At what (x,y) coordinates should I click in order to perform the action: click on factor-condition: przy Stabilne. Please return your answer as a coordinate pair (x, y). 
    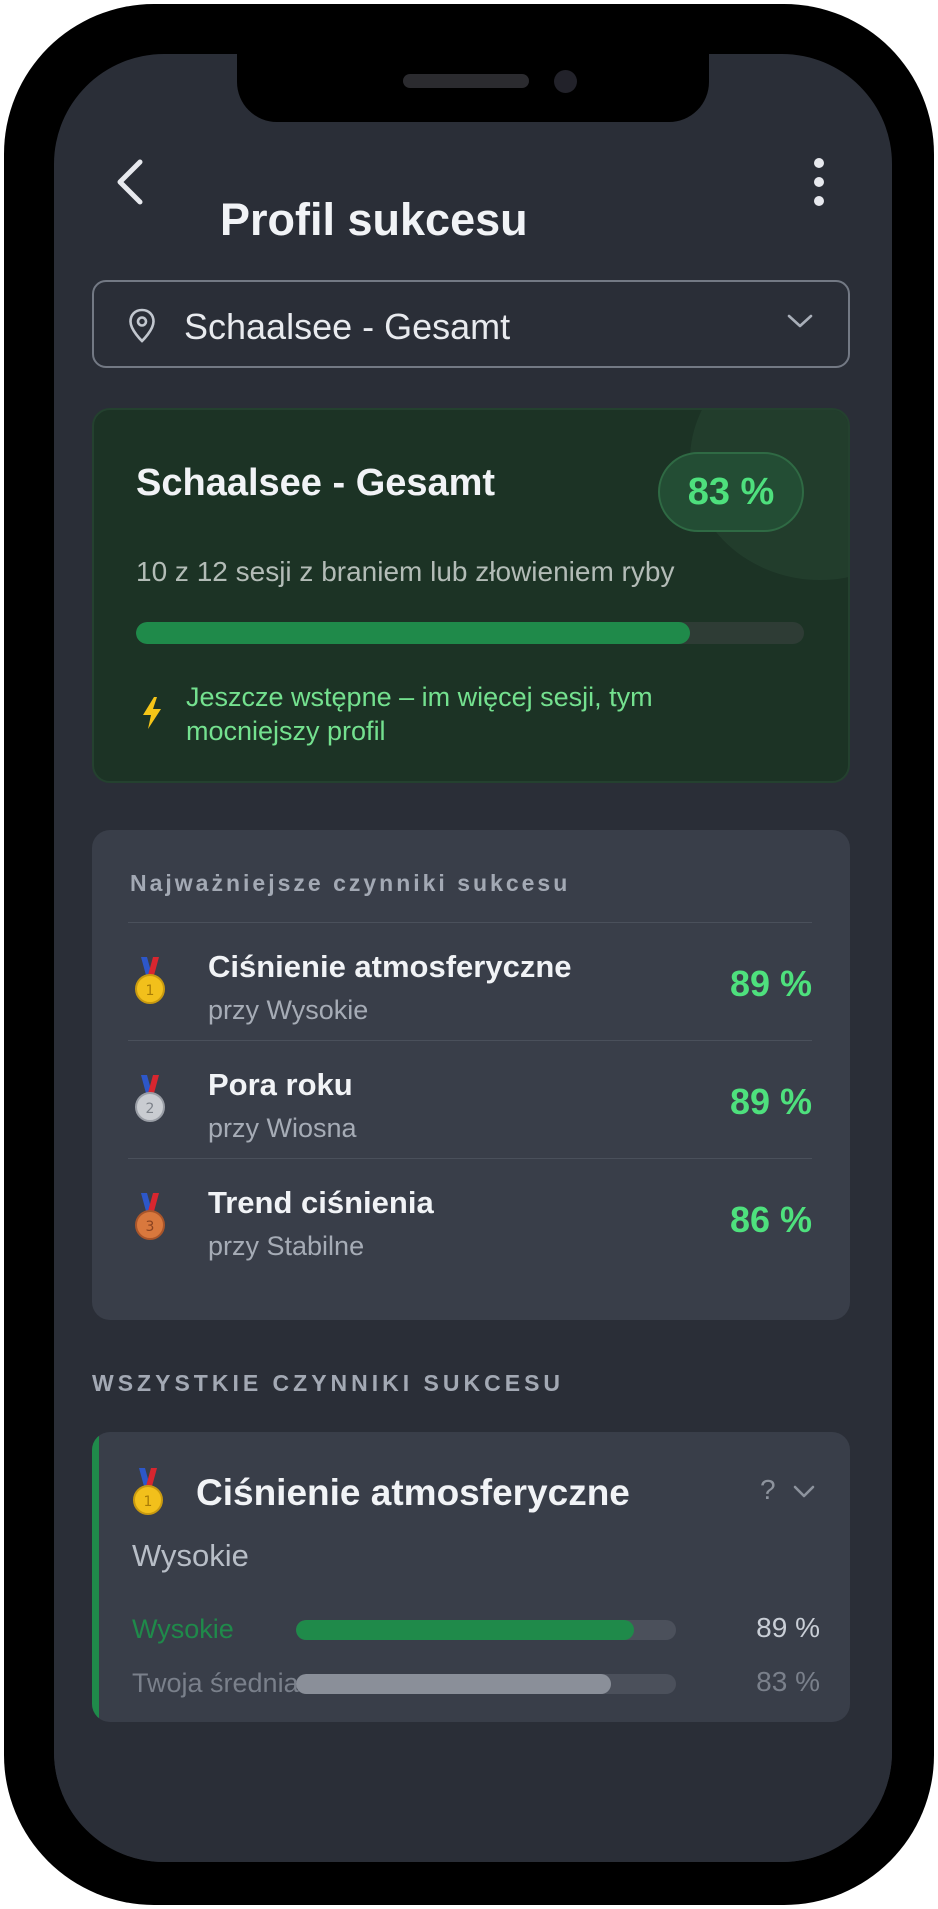
    Looking at the image, I should click on (286, 1246).